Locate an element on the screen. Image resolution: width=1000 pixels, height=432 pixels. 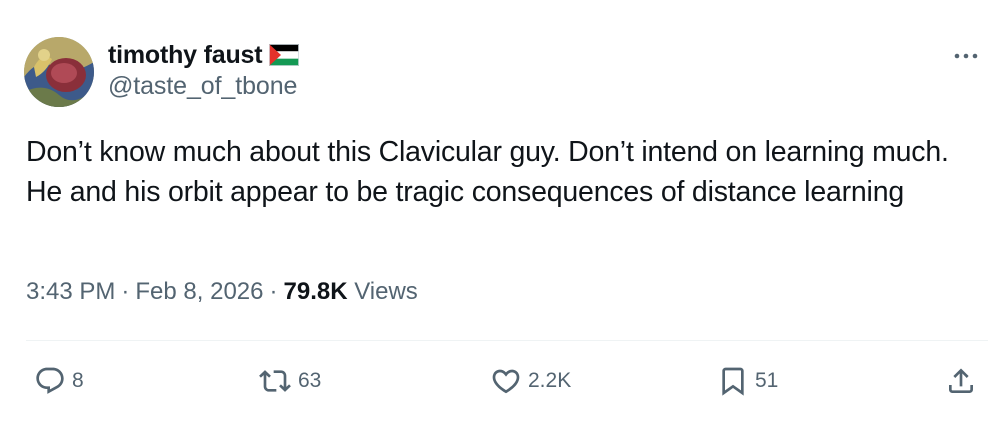
display-name-row: timothy faust is located at coordinates (204, 55).